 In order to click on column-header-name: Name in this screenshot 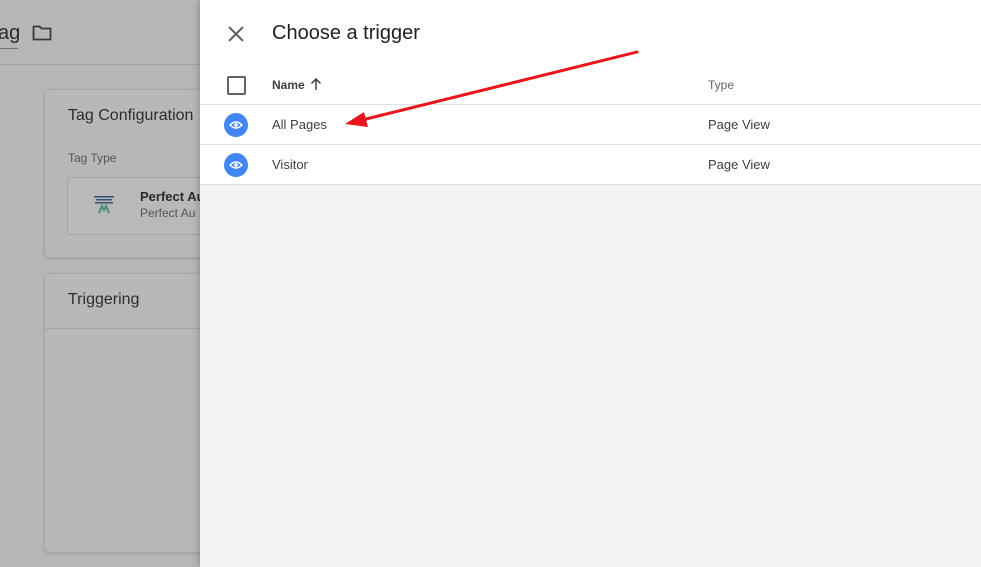, I will do `click(288, 85)`.